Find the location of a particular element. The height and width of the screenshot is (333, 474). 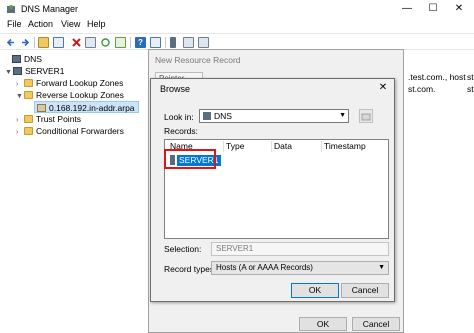

tree-node-forward-zones: › Forward Lookup Zones is located at coordinates (69, 83).